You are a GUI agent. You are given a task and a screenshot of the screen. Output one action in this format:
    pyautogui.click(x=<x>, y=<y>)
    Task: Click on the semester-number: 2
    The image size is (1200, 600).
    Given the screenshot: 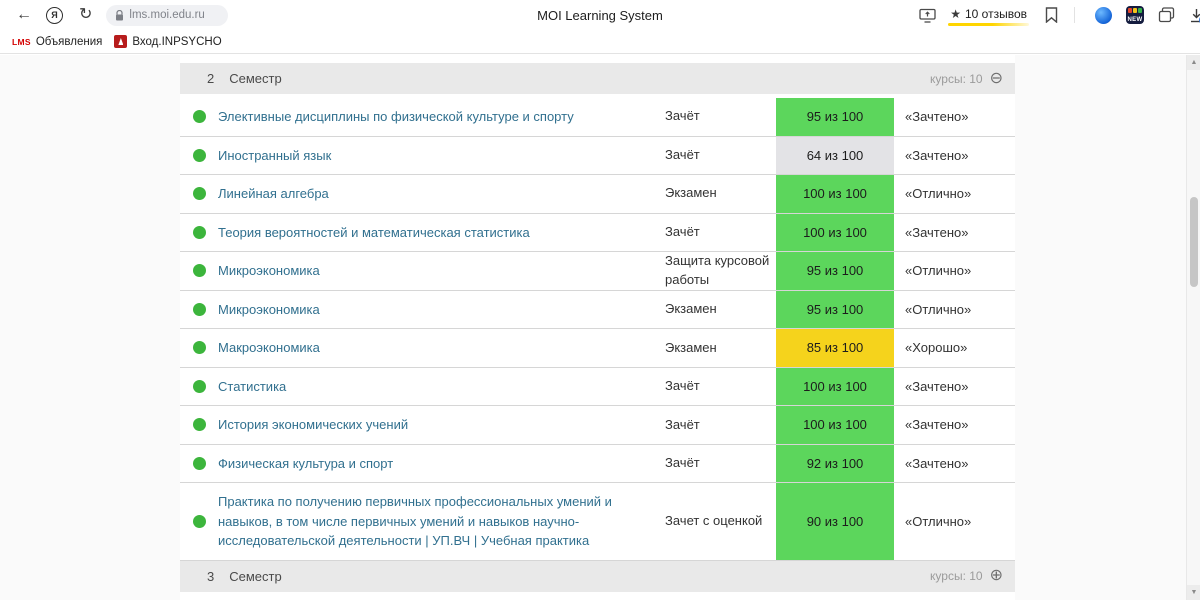 What is the action you would take?
    pyautogui.click(x=211, y=78)
    